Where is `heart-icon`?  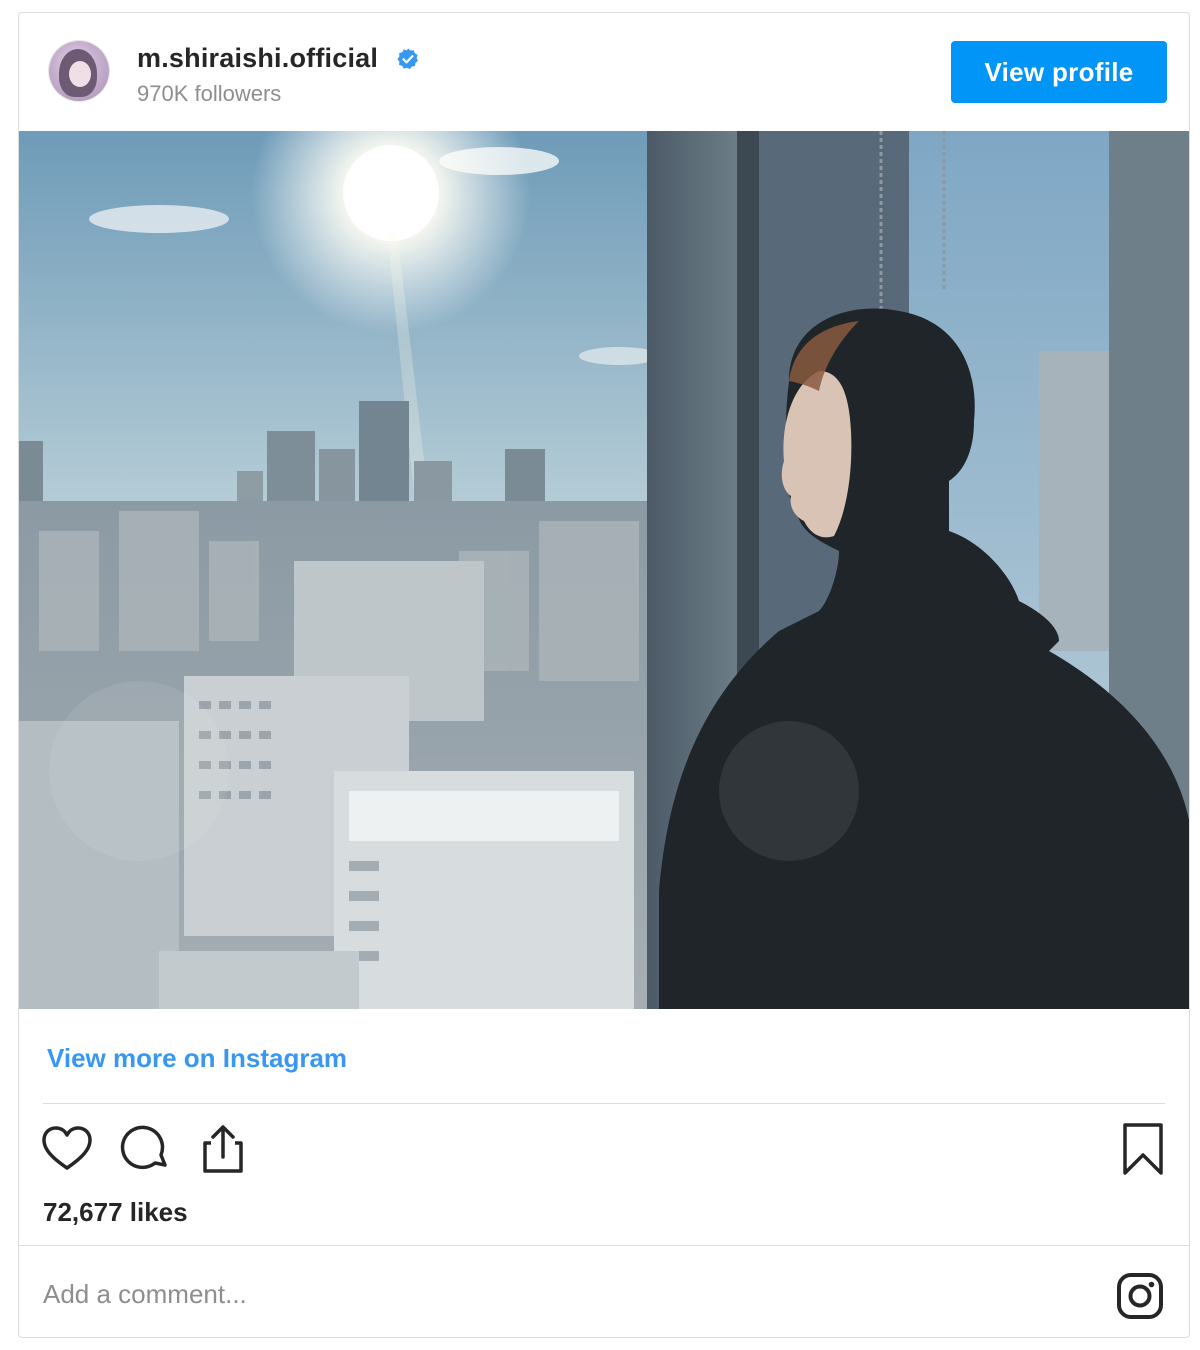 heart-icon is located at coordinates (67, 1149).